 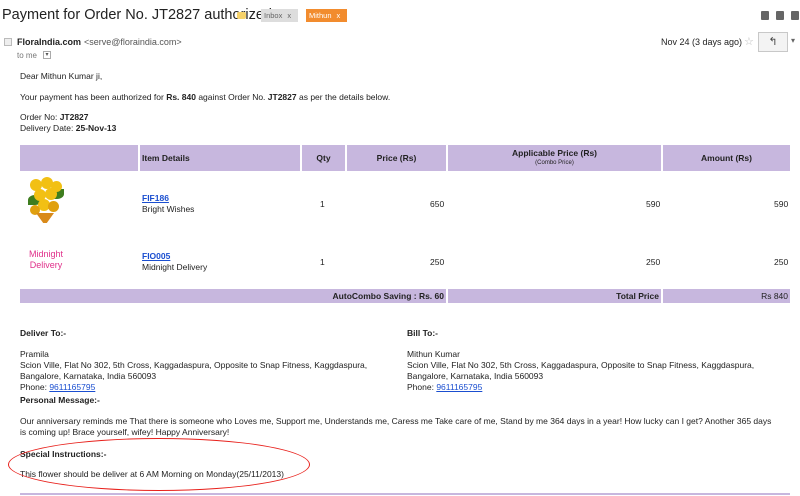 I want to click on order-number-line: Order No: JT2827, so click(x=54, y=117).